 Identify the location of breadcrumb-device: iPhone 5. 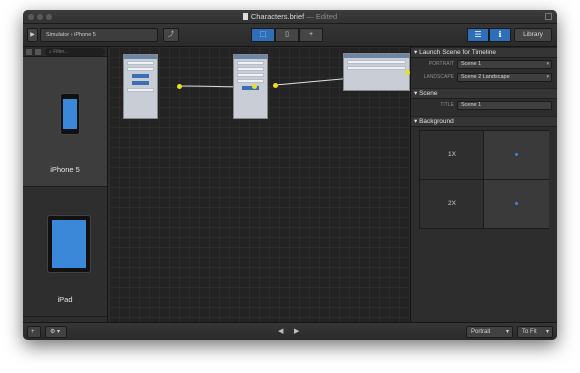
(85, 35).